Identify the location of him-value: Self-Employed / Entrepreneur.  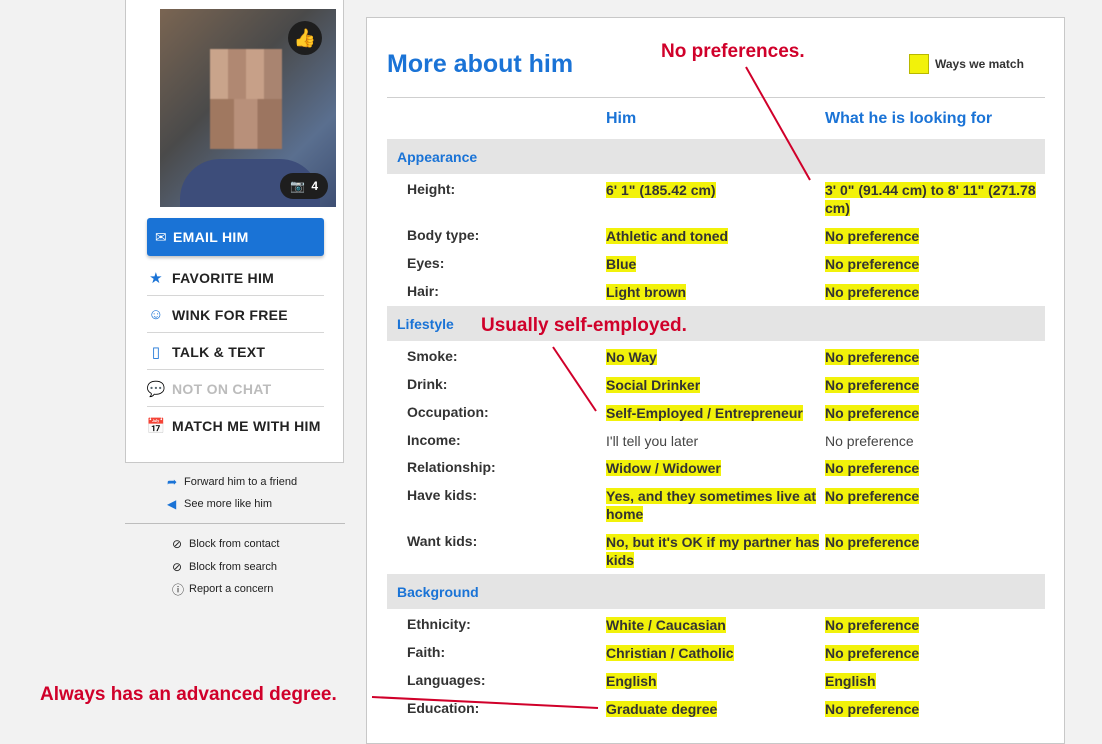
(704, 413).